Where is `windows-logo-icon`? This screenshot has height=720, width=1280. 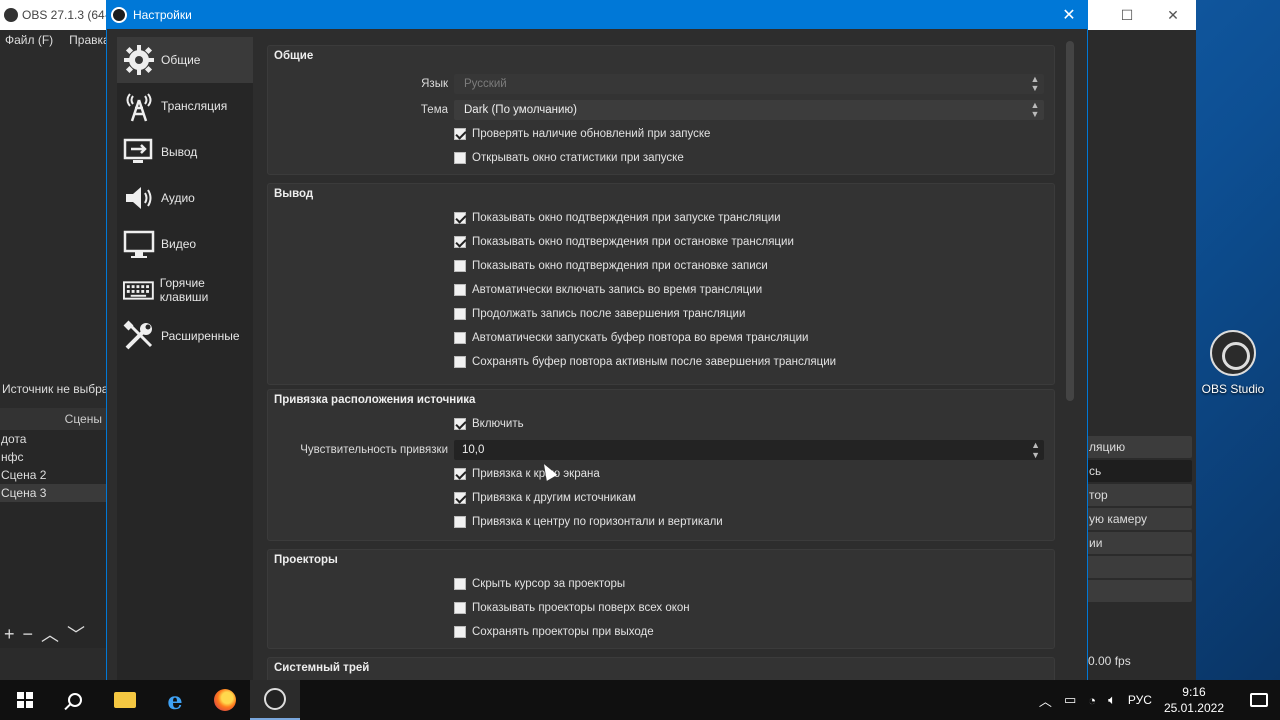
windows-logo-icon is located at coordinates (25, 700).